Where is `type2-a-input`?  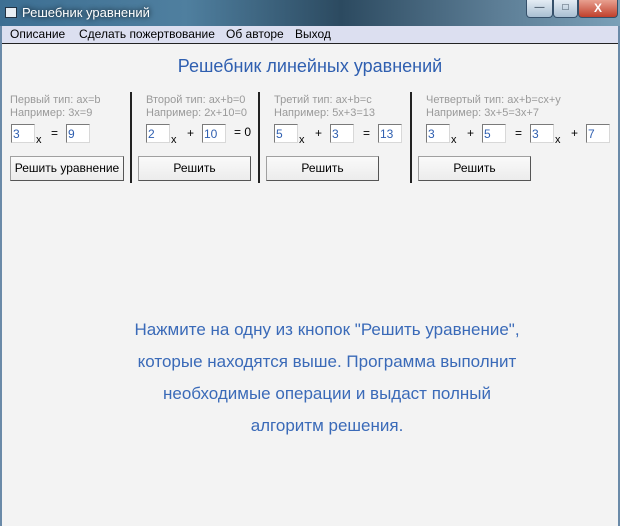
type2-a-input is located at coordinates (158, 133).